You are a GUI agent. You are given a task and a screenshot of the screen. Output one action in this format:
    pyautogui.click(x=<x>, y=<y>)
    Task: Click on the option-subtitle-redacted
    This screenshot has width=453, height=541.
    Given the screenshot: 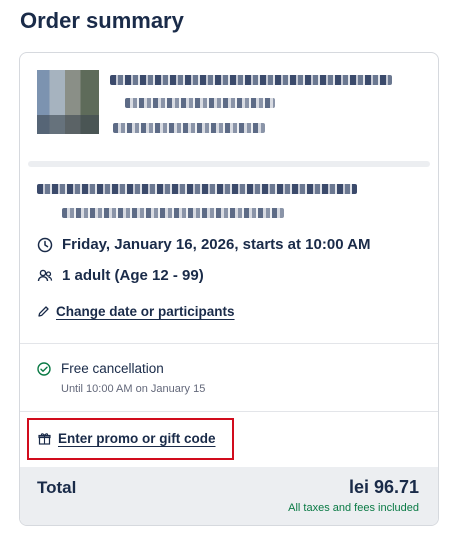 What is the action you would take?
    pyautogui.click(x=173, y=213)
    